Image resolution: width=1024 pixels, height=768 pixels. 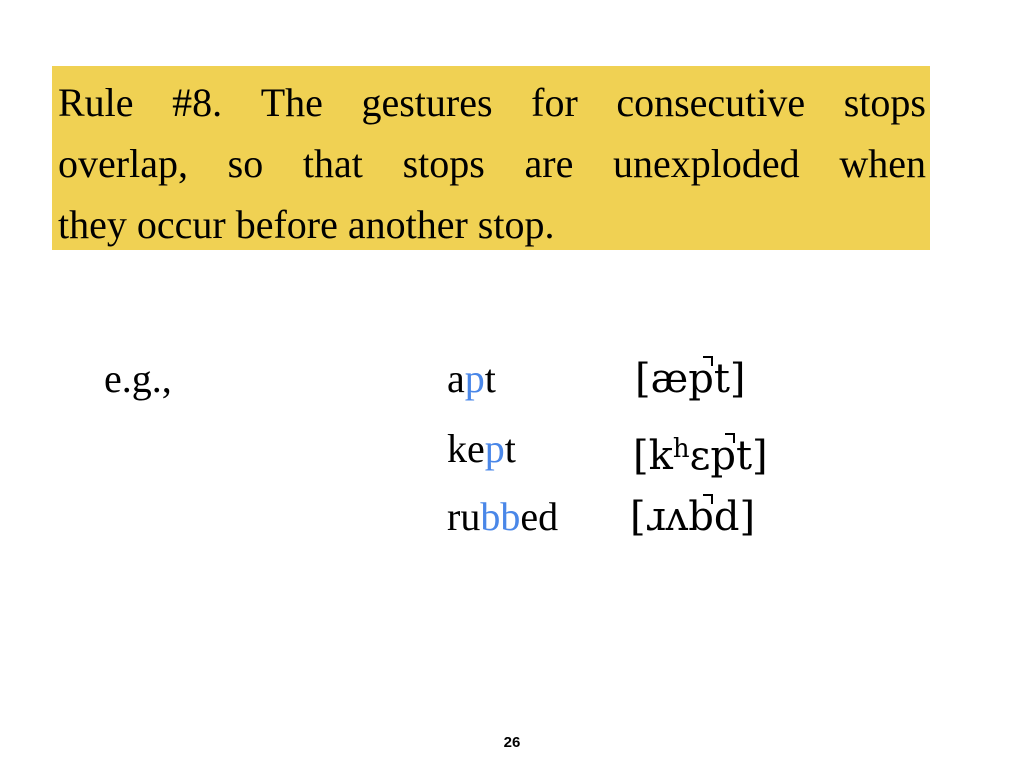 I want to click on example-word-kept: kept, so click(x=481, y=449).